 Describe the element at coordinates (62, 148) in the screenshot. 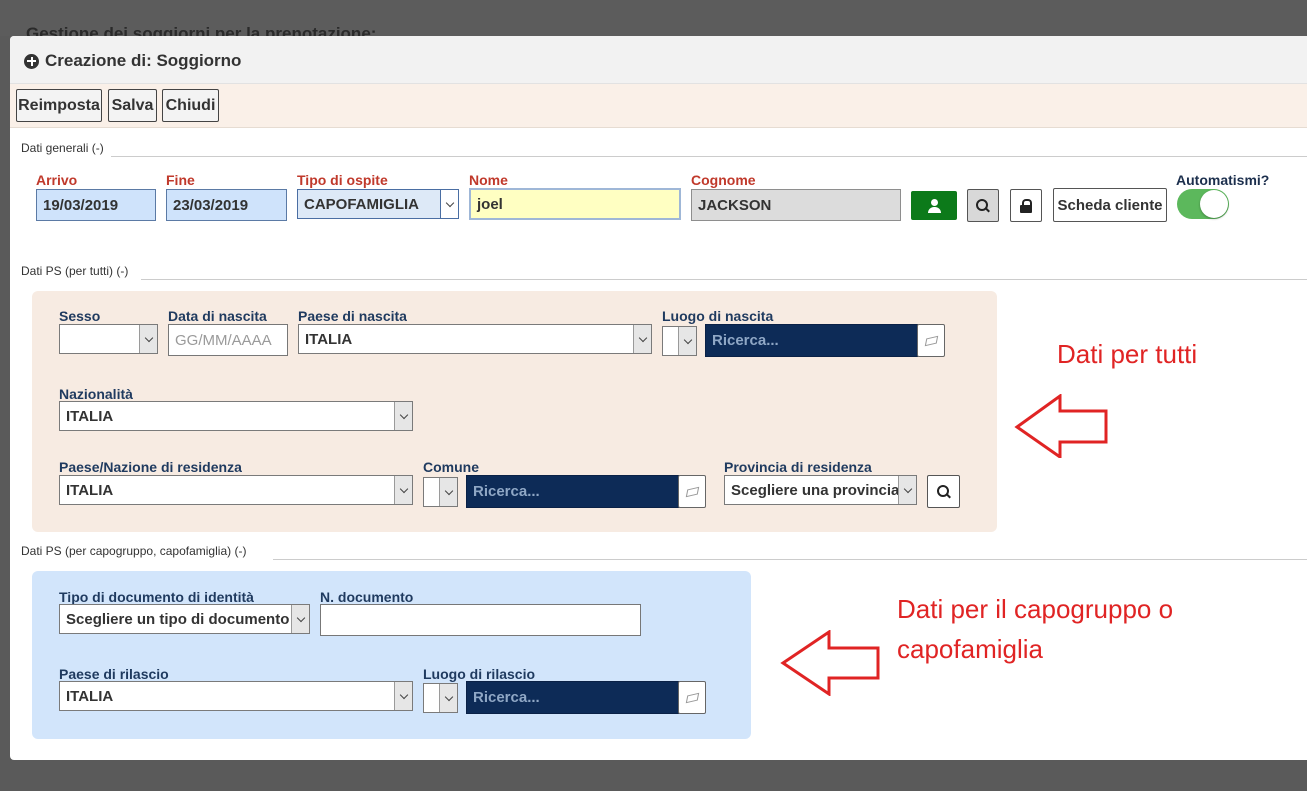

I see `section-general-label: Dati generali (-)` at that location.